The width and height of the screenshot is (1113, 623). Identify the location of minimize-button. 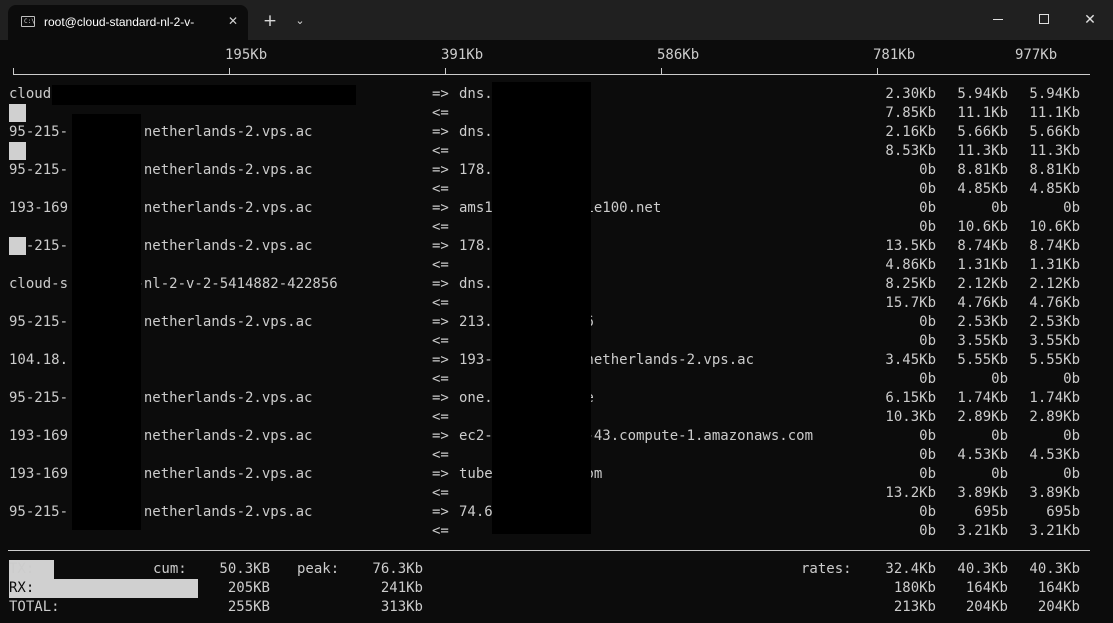
(998, 20).